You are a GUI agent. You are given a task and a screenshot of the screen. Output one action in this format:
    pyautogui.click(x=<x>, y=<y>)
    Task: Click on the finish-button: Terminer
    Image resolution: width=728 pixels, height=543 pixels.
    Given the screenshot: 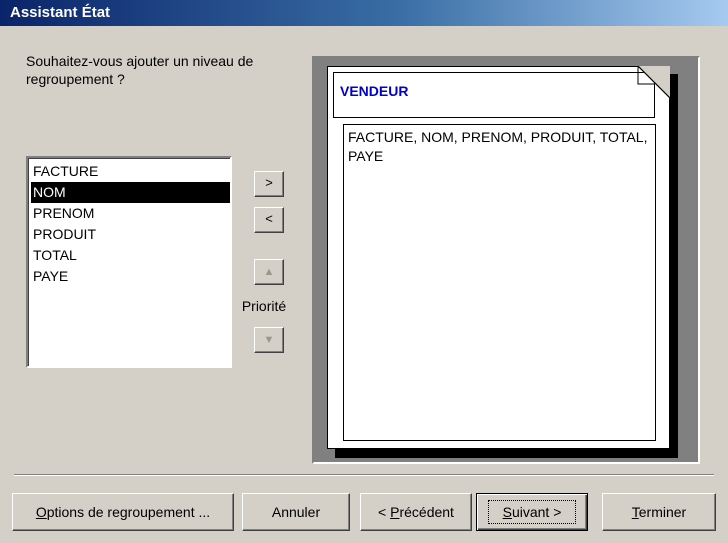 What is the action you would take?
    pyautogui.click(x=659, y=512)
    